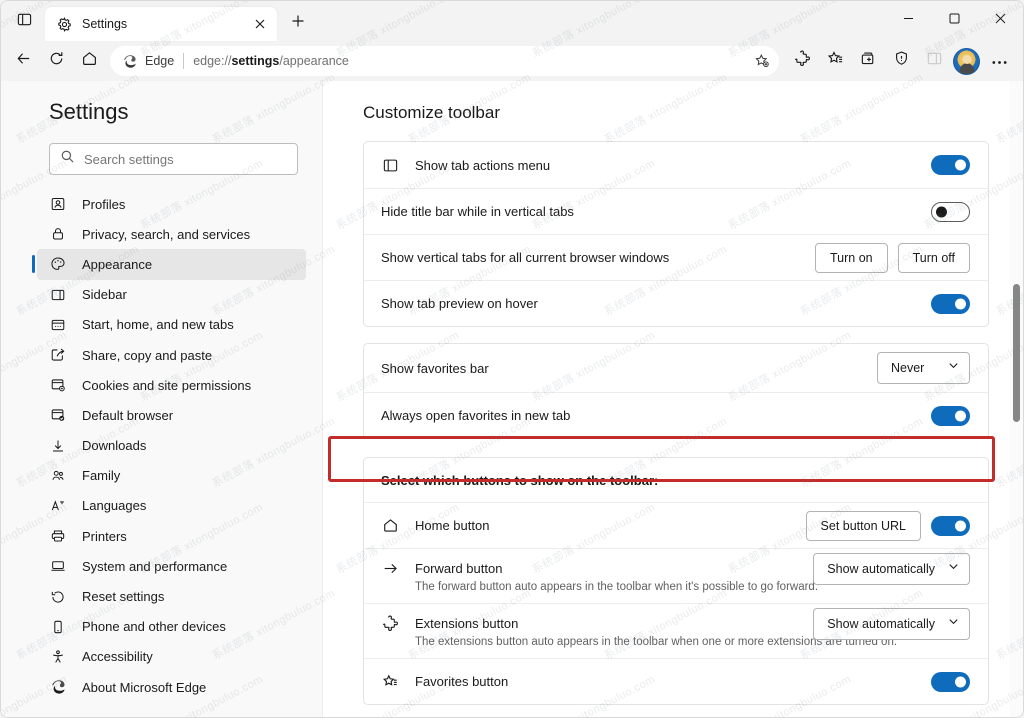  I want to click on sidebar-item-label: Phone and other devices, so click(154, 627).